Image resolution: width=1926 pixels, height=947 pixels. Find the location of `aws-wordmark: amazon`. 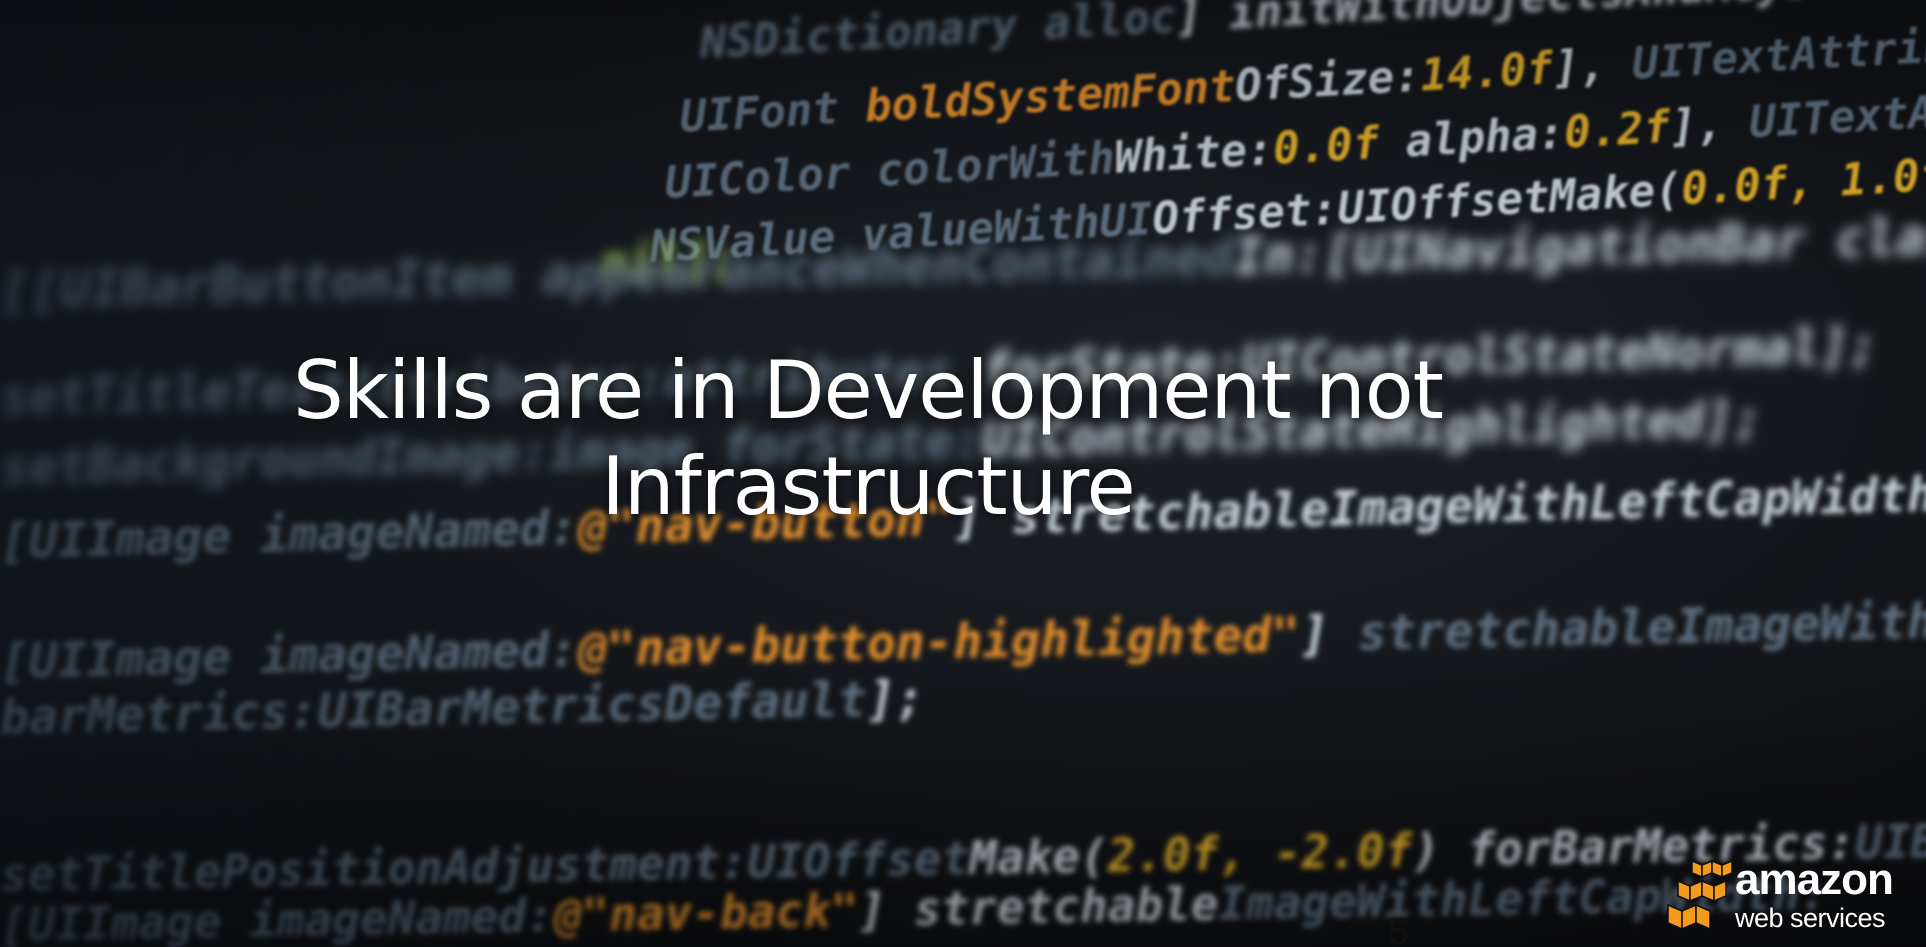

aws-wordmark: amazon is located at coordinates (1814, 879).